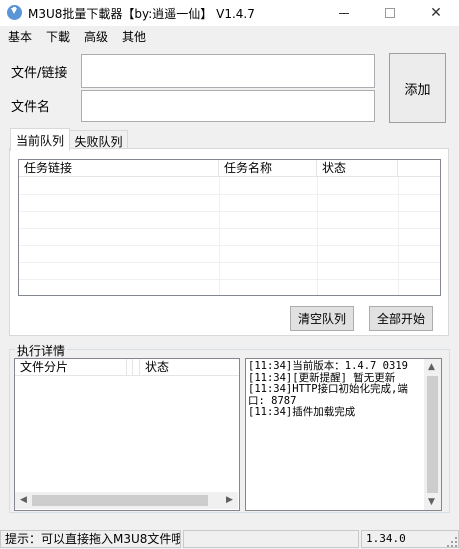  I want to click on minimize-icon, so click(344, 13).